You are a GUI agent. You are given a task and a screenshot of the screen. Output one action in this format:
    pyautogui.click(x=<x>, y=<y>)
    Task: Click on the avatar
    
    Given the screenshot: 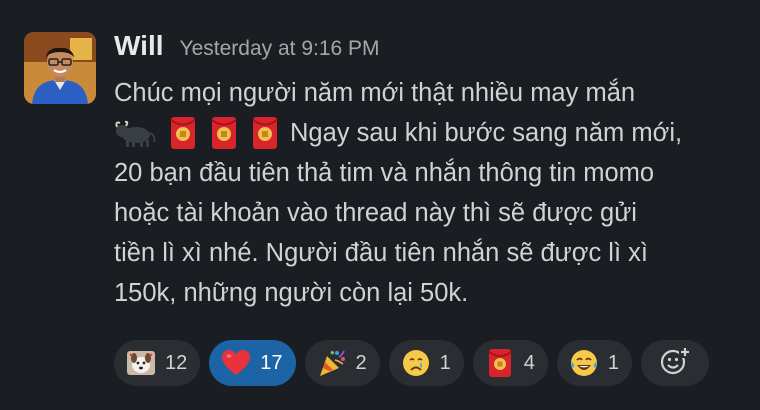 What is the action you would take?
    pyautogui.click(x=60, y=68)
    